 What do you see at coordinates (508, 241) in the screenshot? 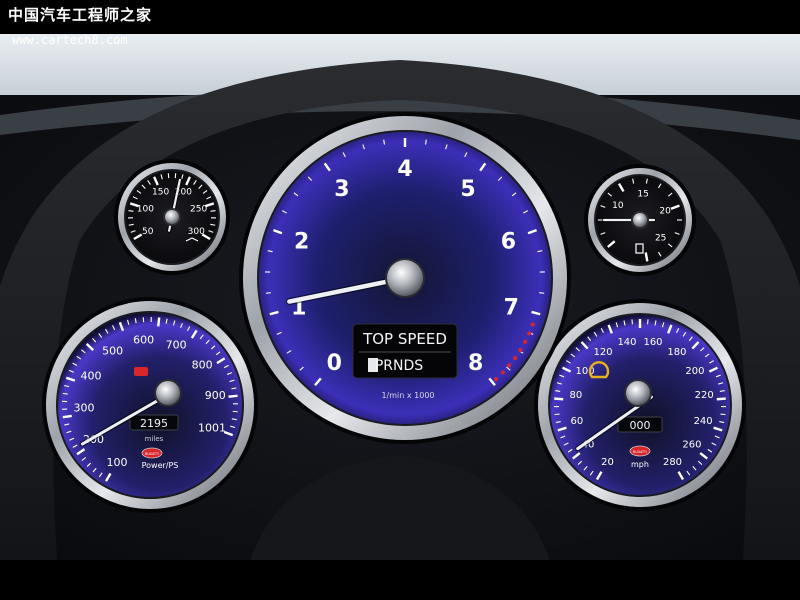
I see `scale-number: 6` at bounding box center [508, 241].